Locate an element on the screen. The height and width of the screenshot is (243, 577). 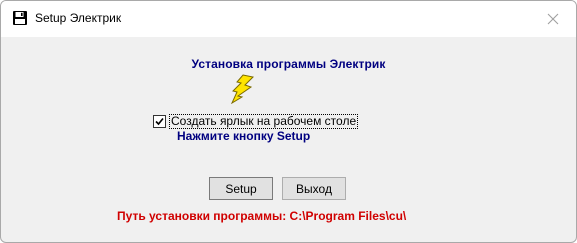
setup-hint-text: Нажмите кнопку Setup is located at coordinates (244, 136).